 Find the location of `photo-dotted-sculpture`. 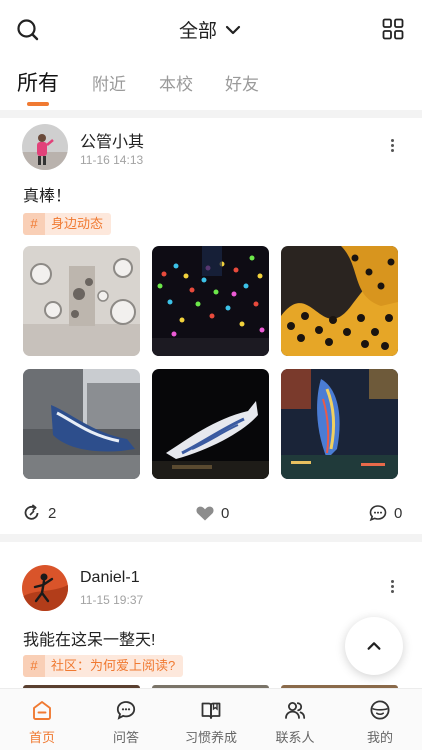

photo-dotted-sculpture is located at coordinates (339, 301).